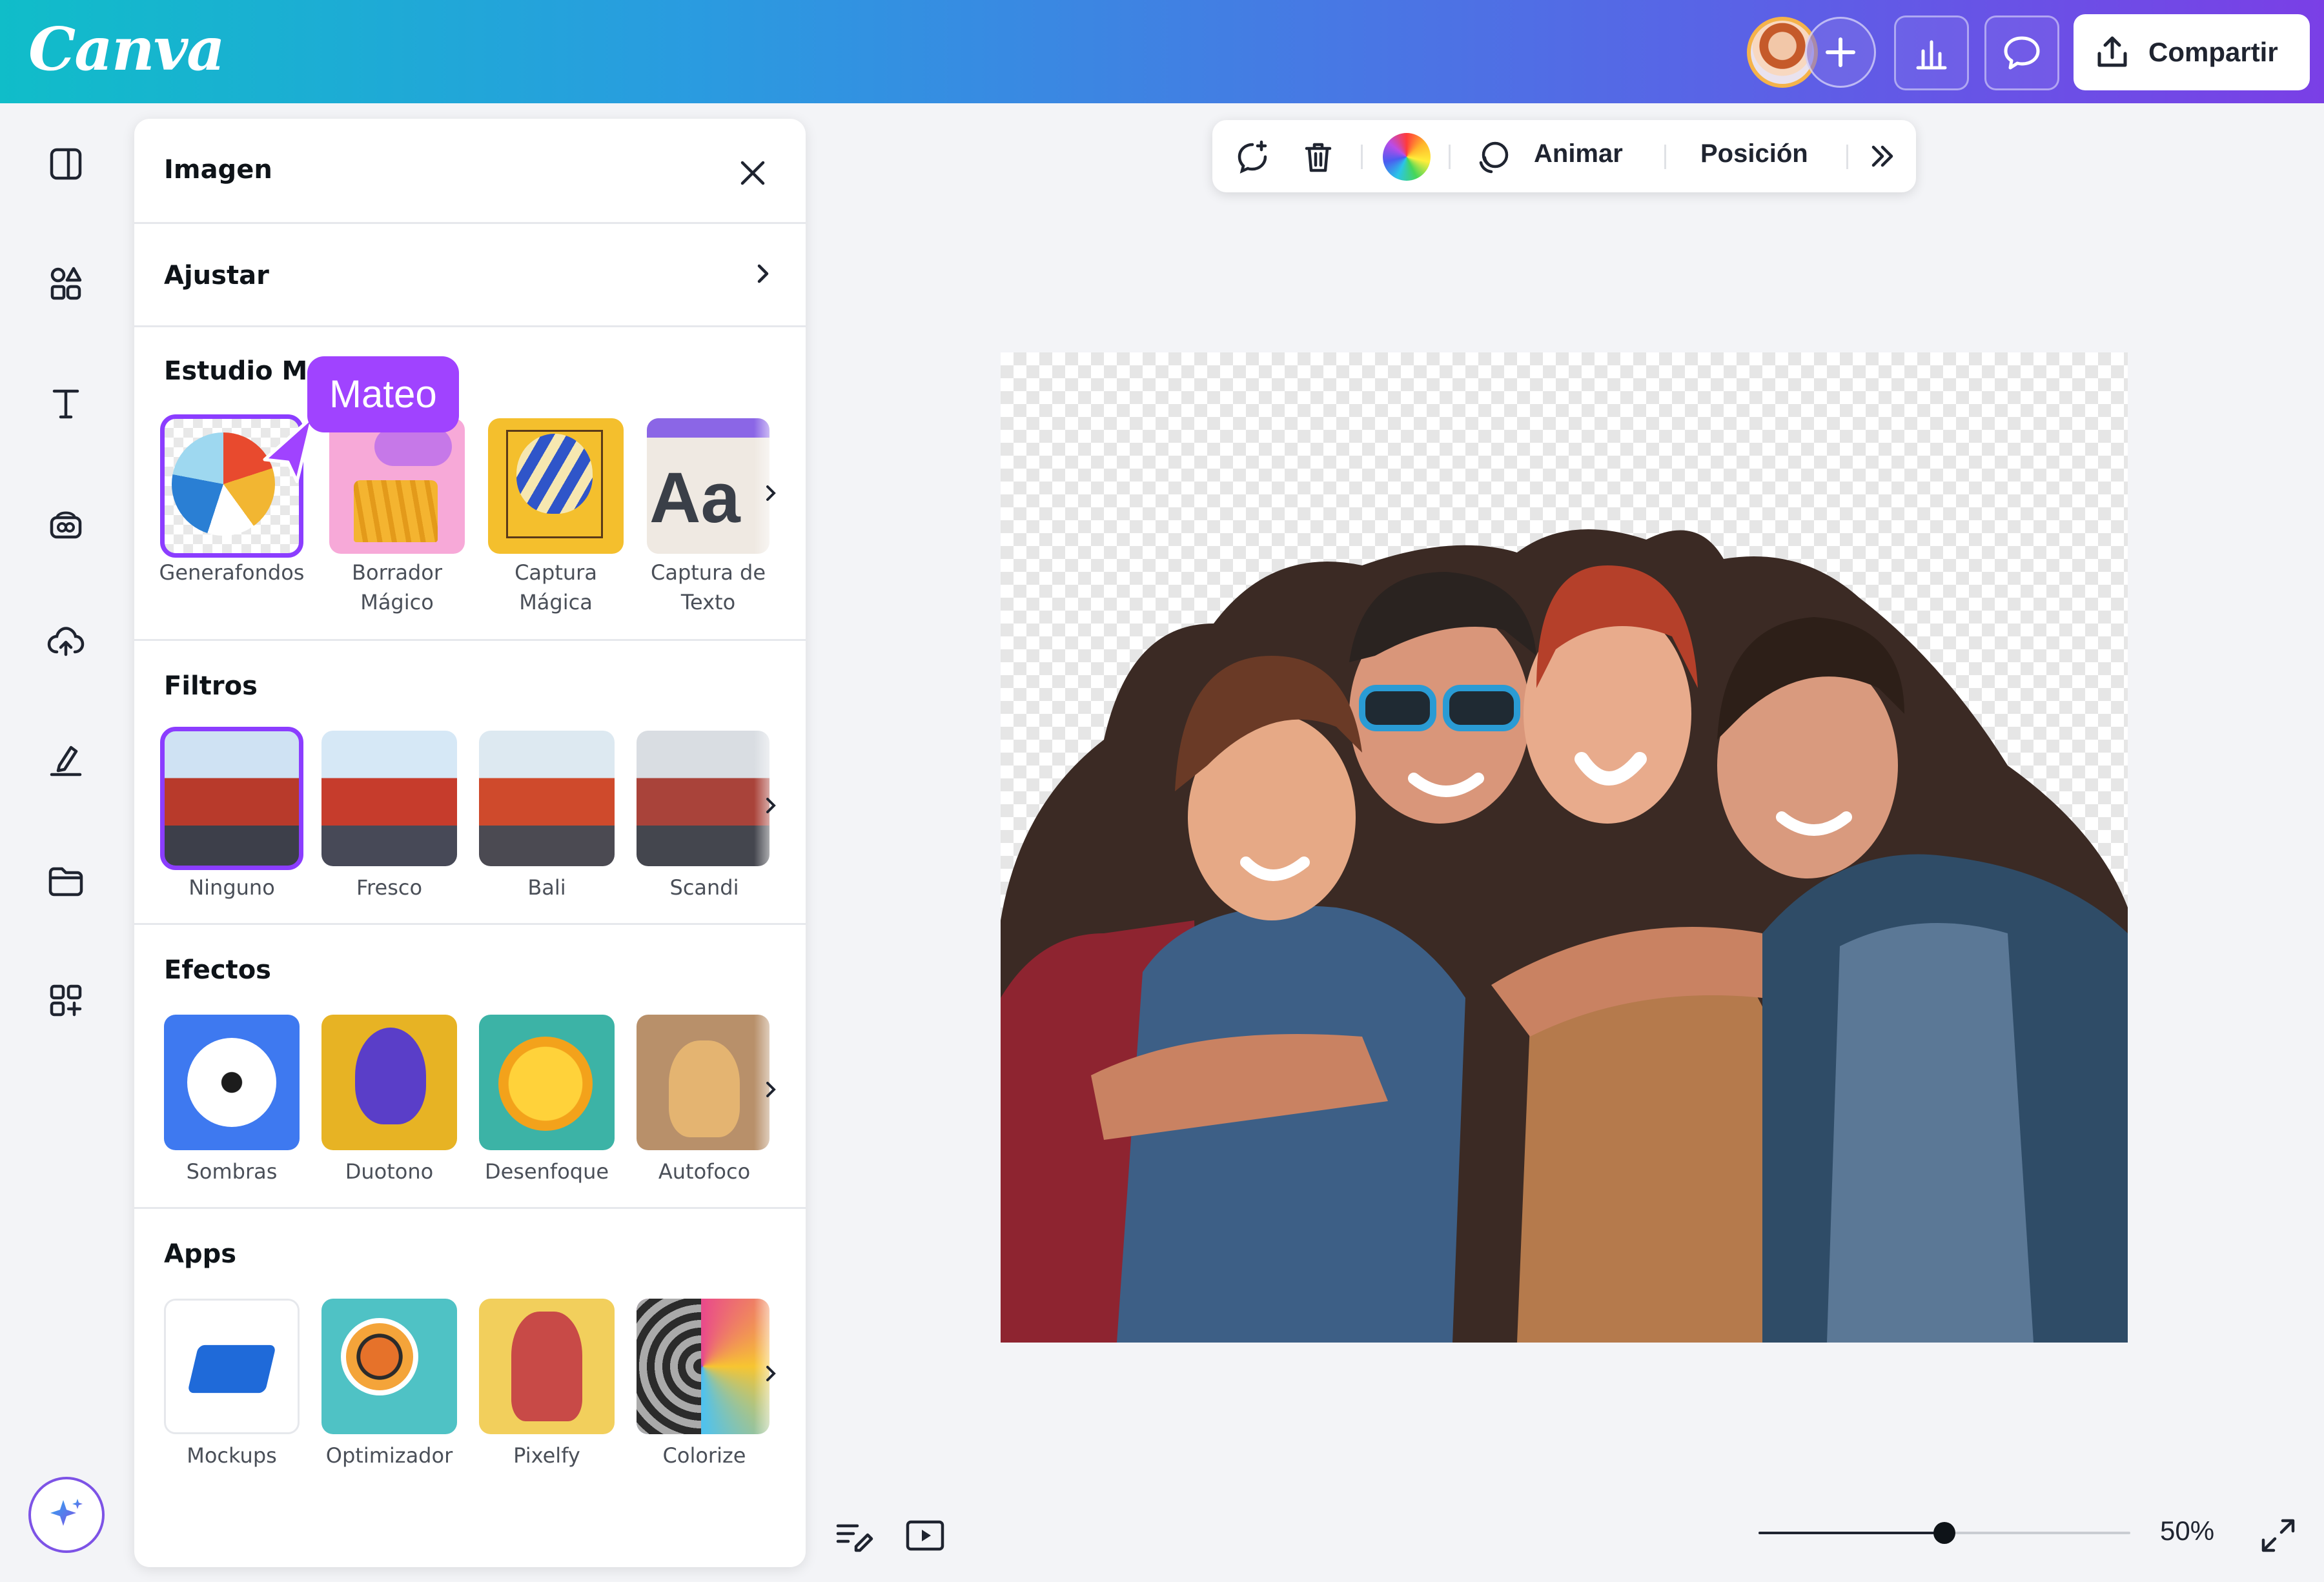 The height and width of the screenshot is (1582, 2324). I want to click on comments-button, so click(2021, 52).